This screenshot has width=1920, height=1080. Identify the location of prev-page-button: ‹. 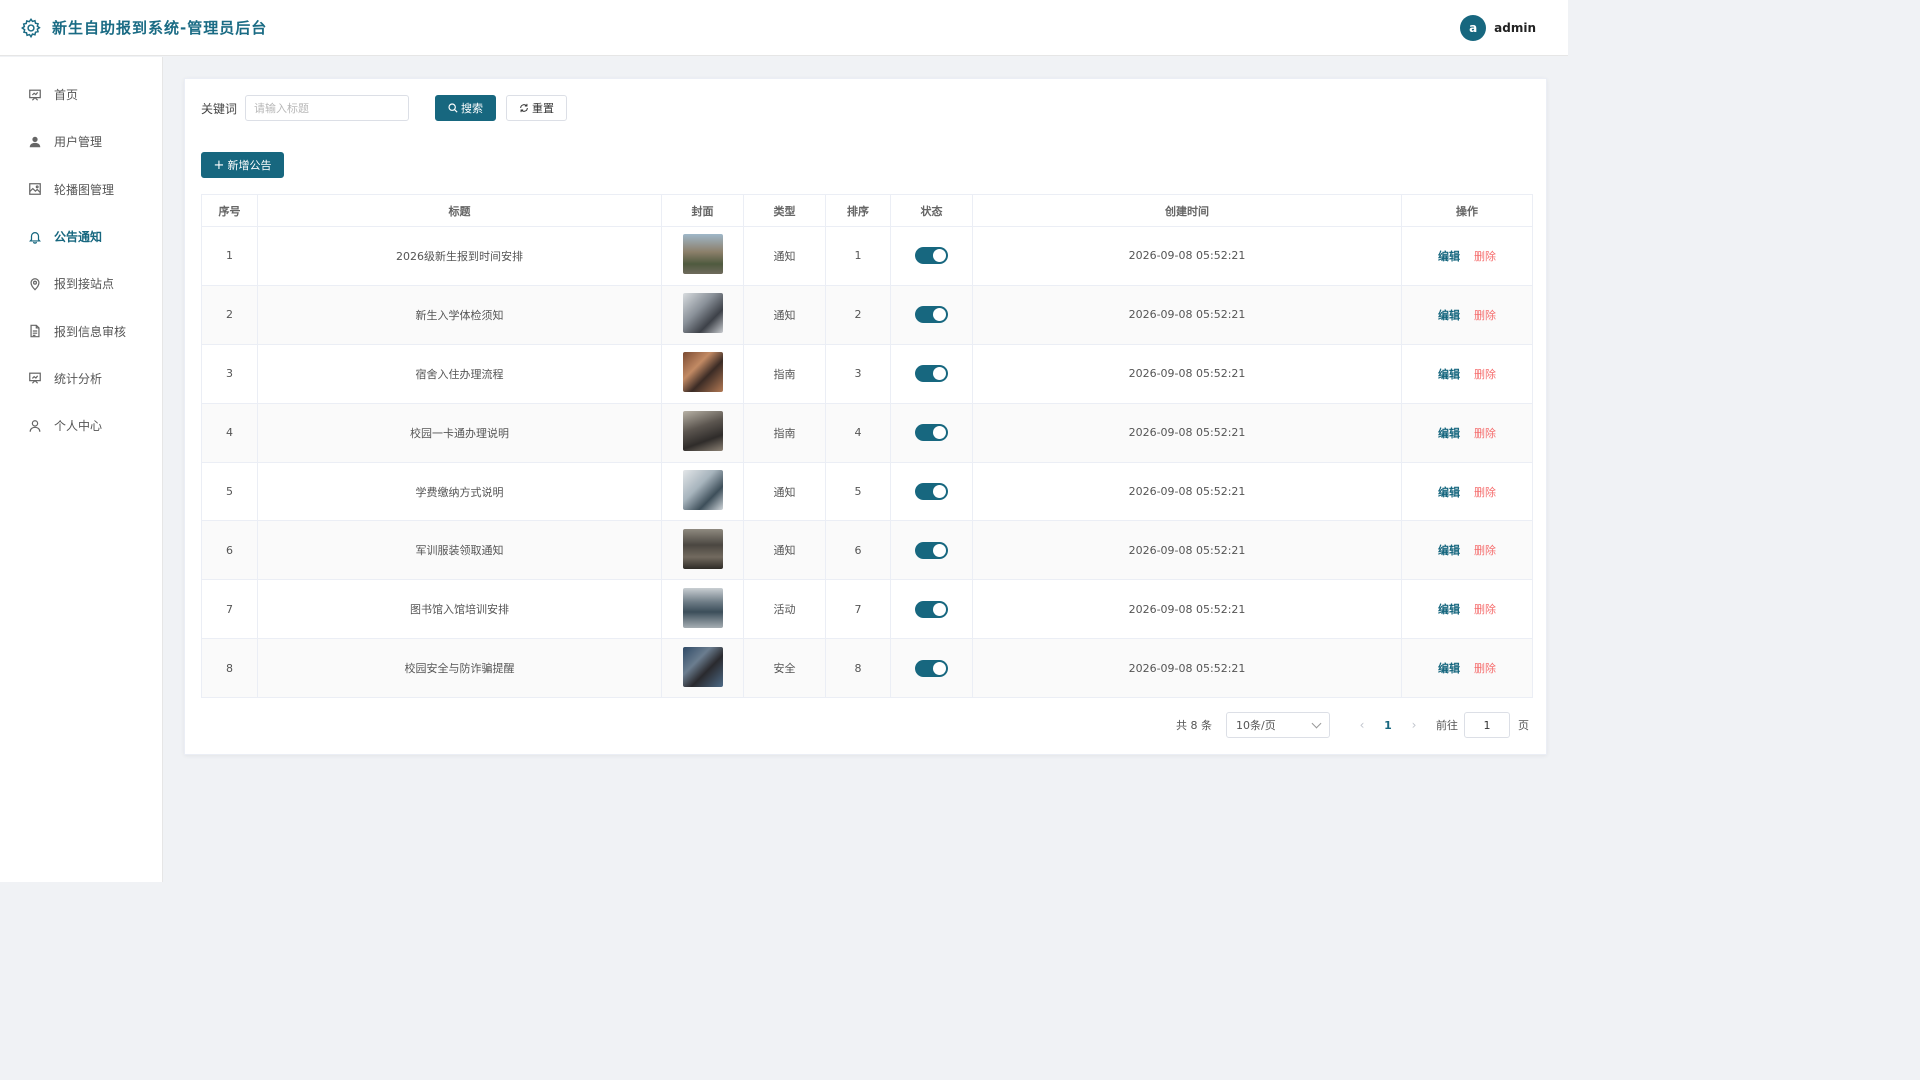
(1362, 725).